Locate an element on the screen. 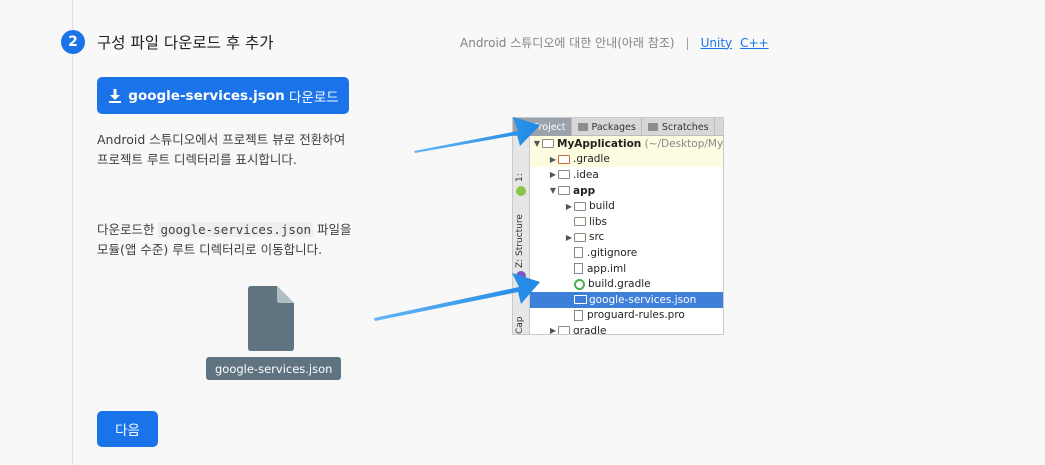  arrow-to-app-folder is located at coordinates (457, 297).